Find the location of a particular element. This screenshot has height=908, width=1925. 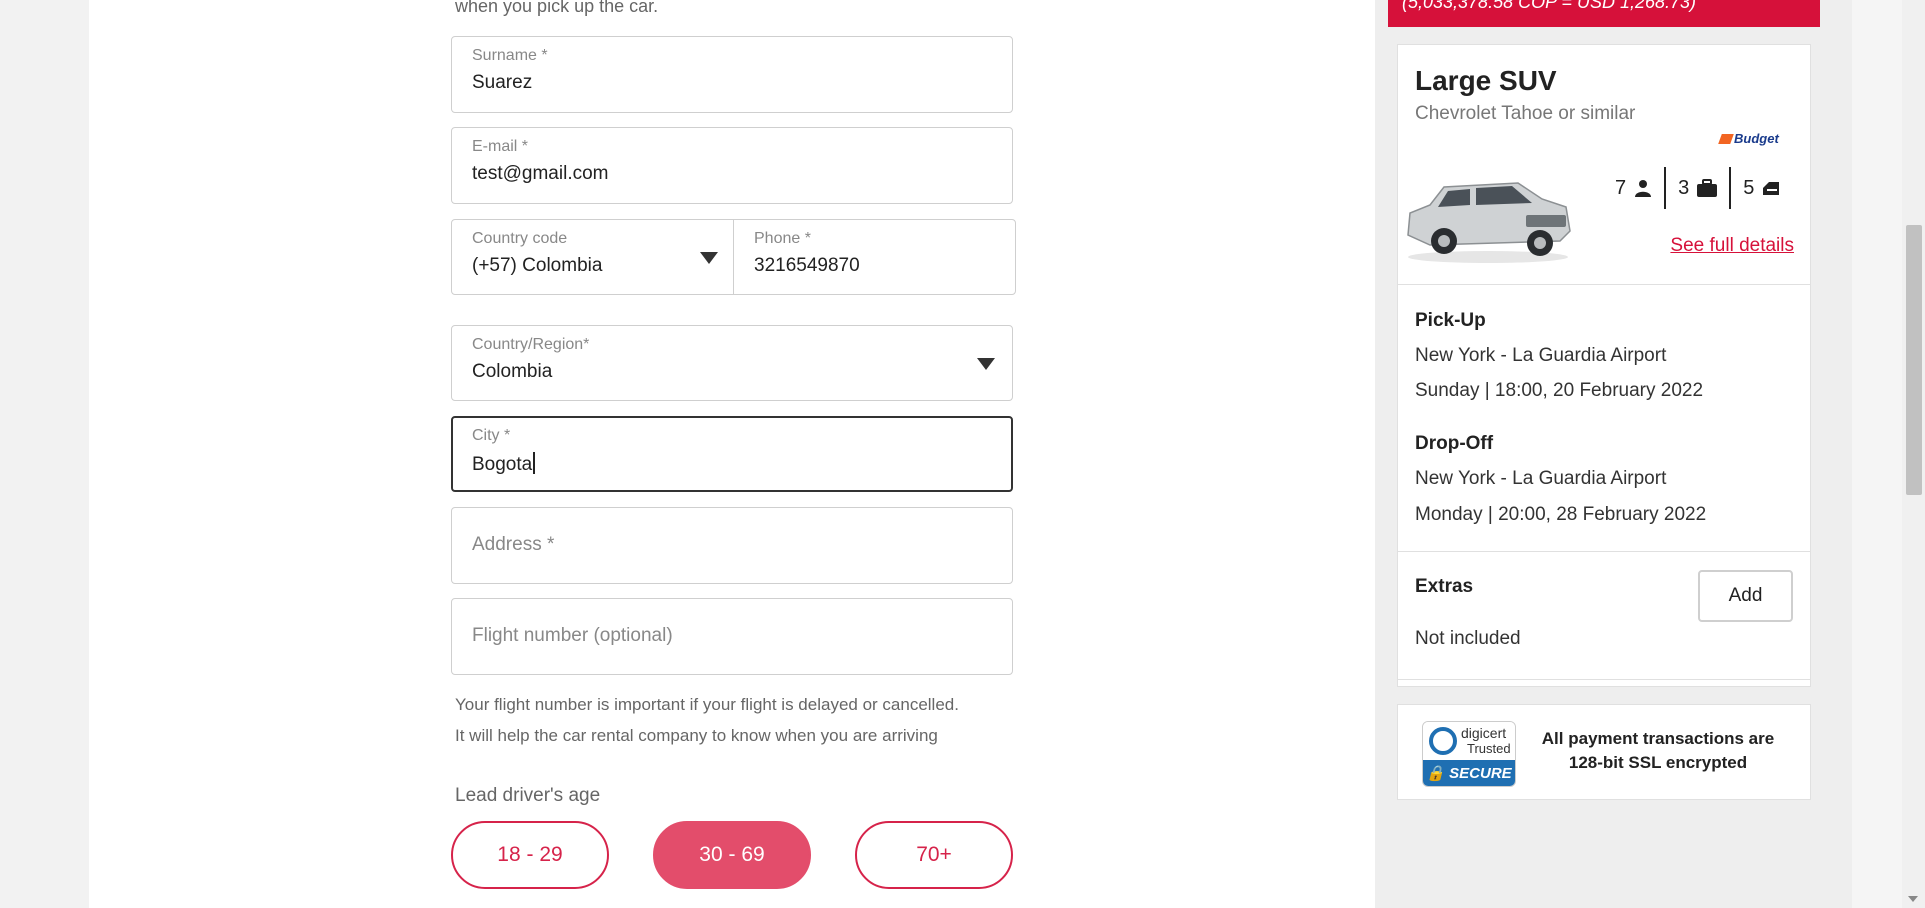

dropoff-datetime: Monday | 20:00, 28 February 2022 is located at coordinates (1561, 514).